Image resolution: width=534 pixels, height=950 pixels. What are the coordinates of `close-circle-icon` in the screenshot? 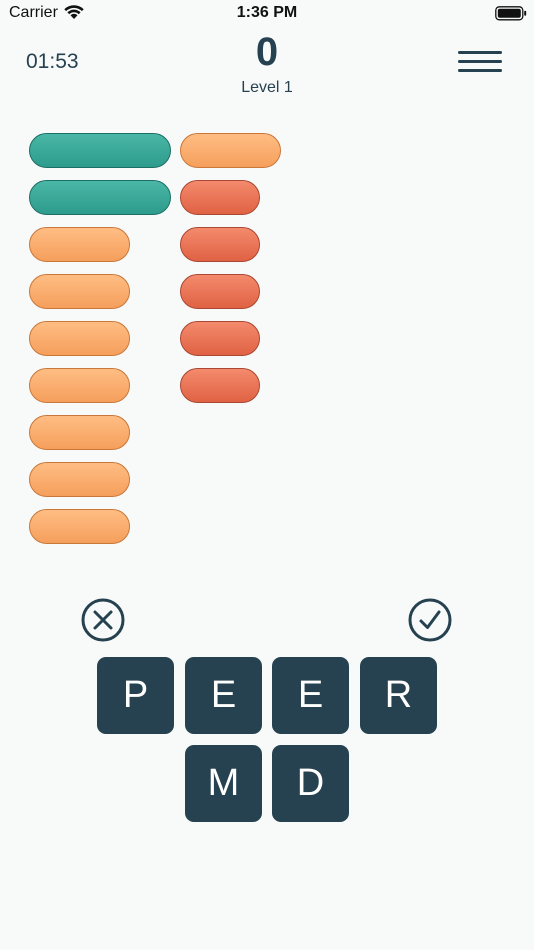 It's located at (103, 620).